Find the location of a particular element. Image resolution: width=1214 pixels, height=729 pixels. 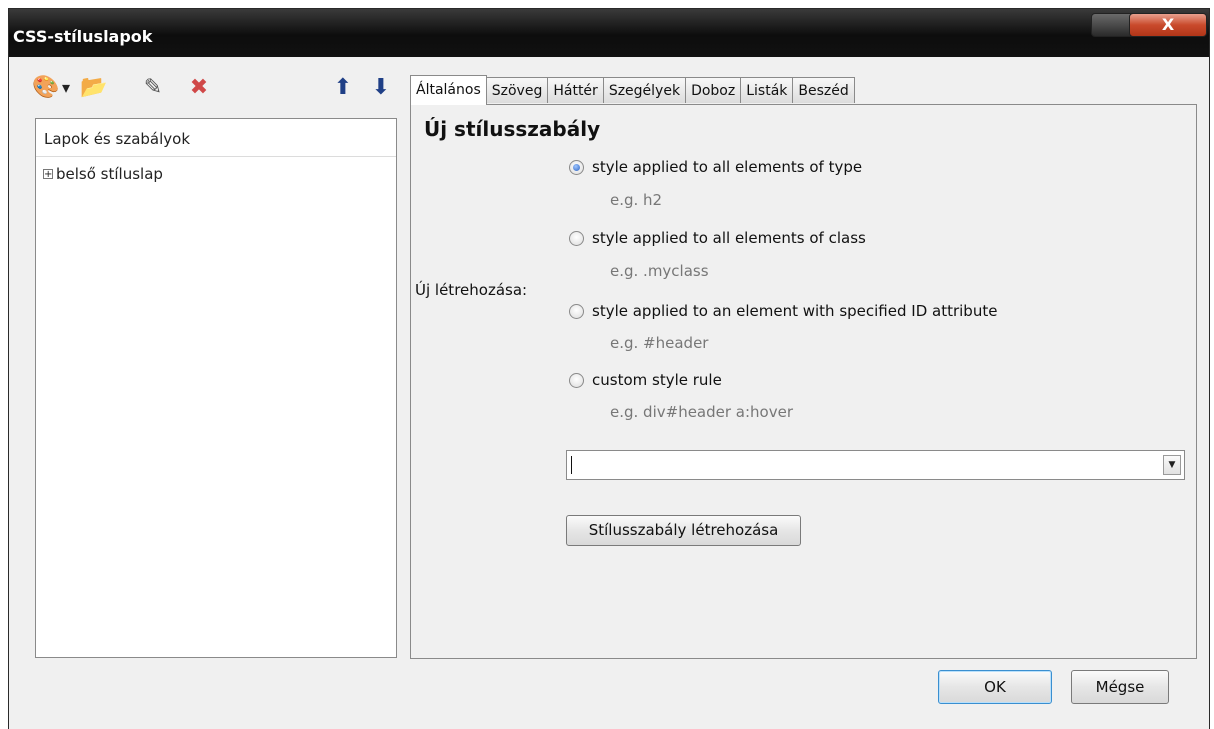

example-text: e.g. div#header a:hover is located at coordinates (702, 412).